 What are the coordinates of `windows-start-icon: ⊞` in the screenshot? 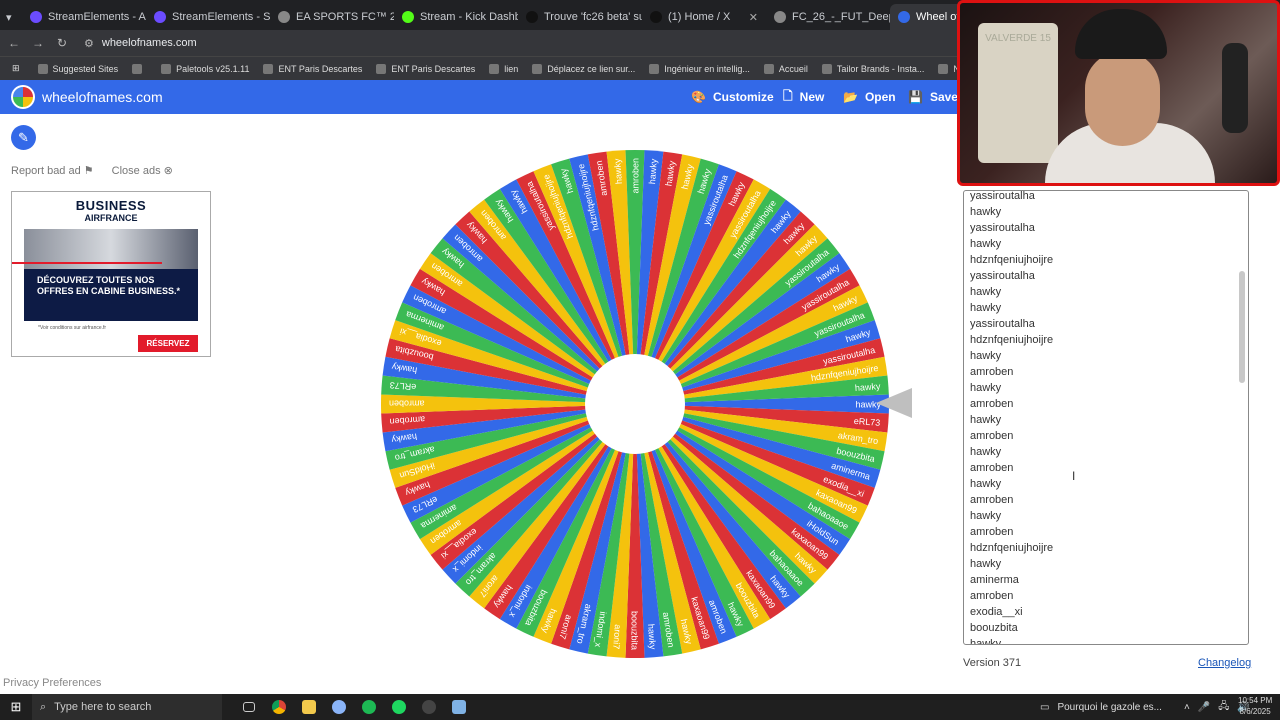 It's located at (16, 707).